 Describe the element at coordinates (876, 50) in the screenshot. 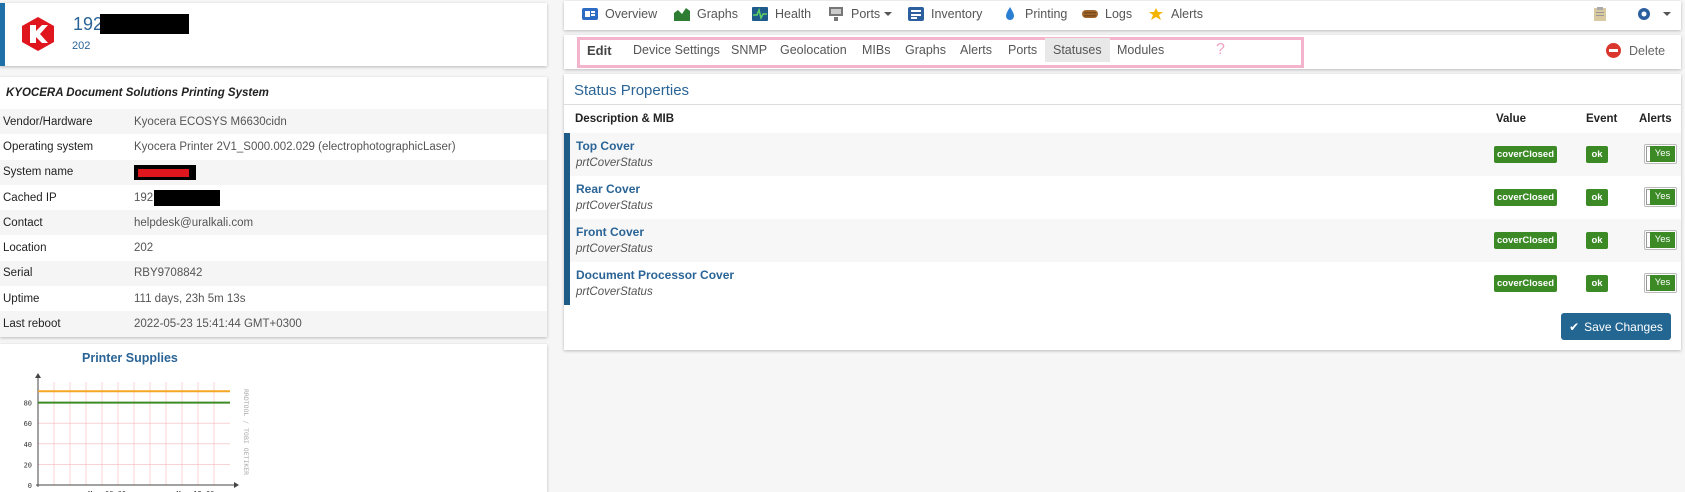

I see `tab-mibs: MIBs` at that location.